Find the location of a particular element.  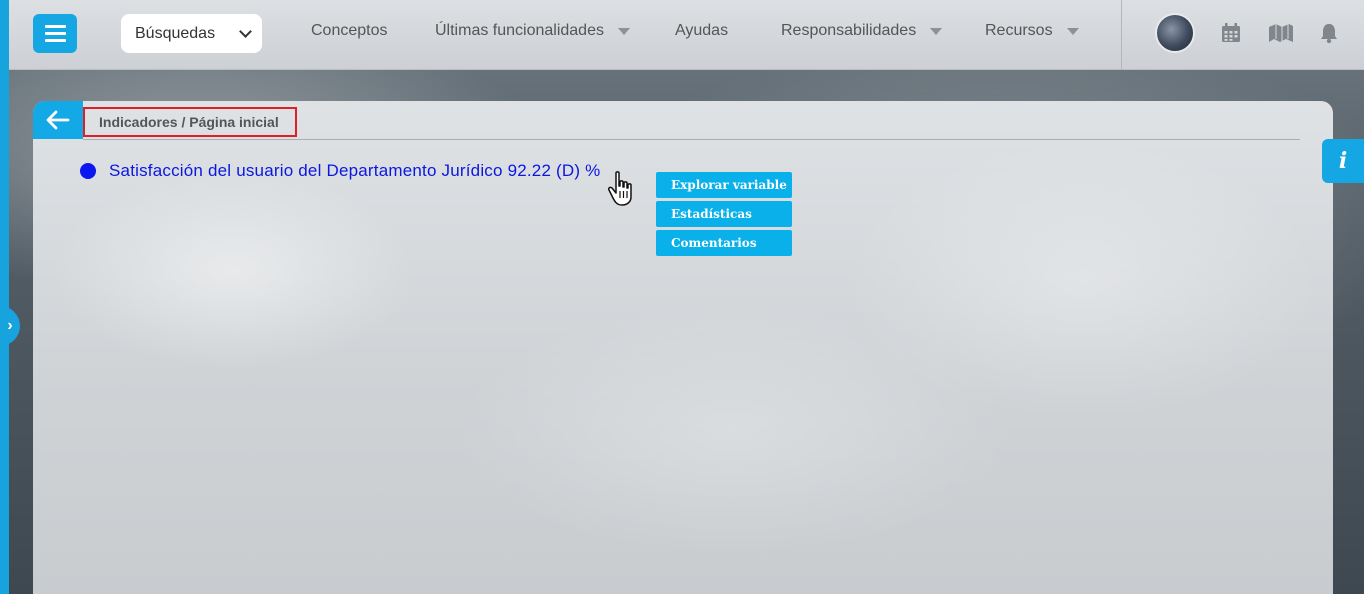

nav-responsabilidades: Responsabilidades is located at coordinates (862, 31).